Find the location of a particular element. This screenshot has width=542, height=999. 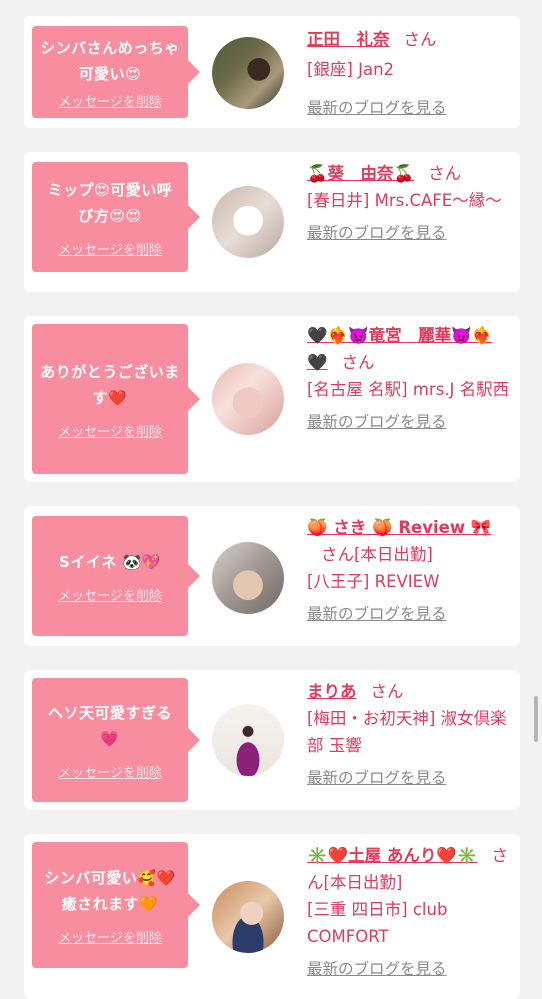

message-bubble: ミップ😍可愛い呼び方😍😍 メッセージを削除 is located at coordinates (116, 217).